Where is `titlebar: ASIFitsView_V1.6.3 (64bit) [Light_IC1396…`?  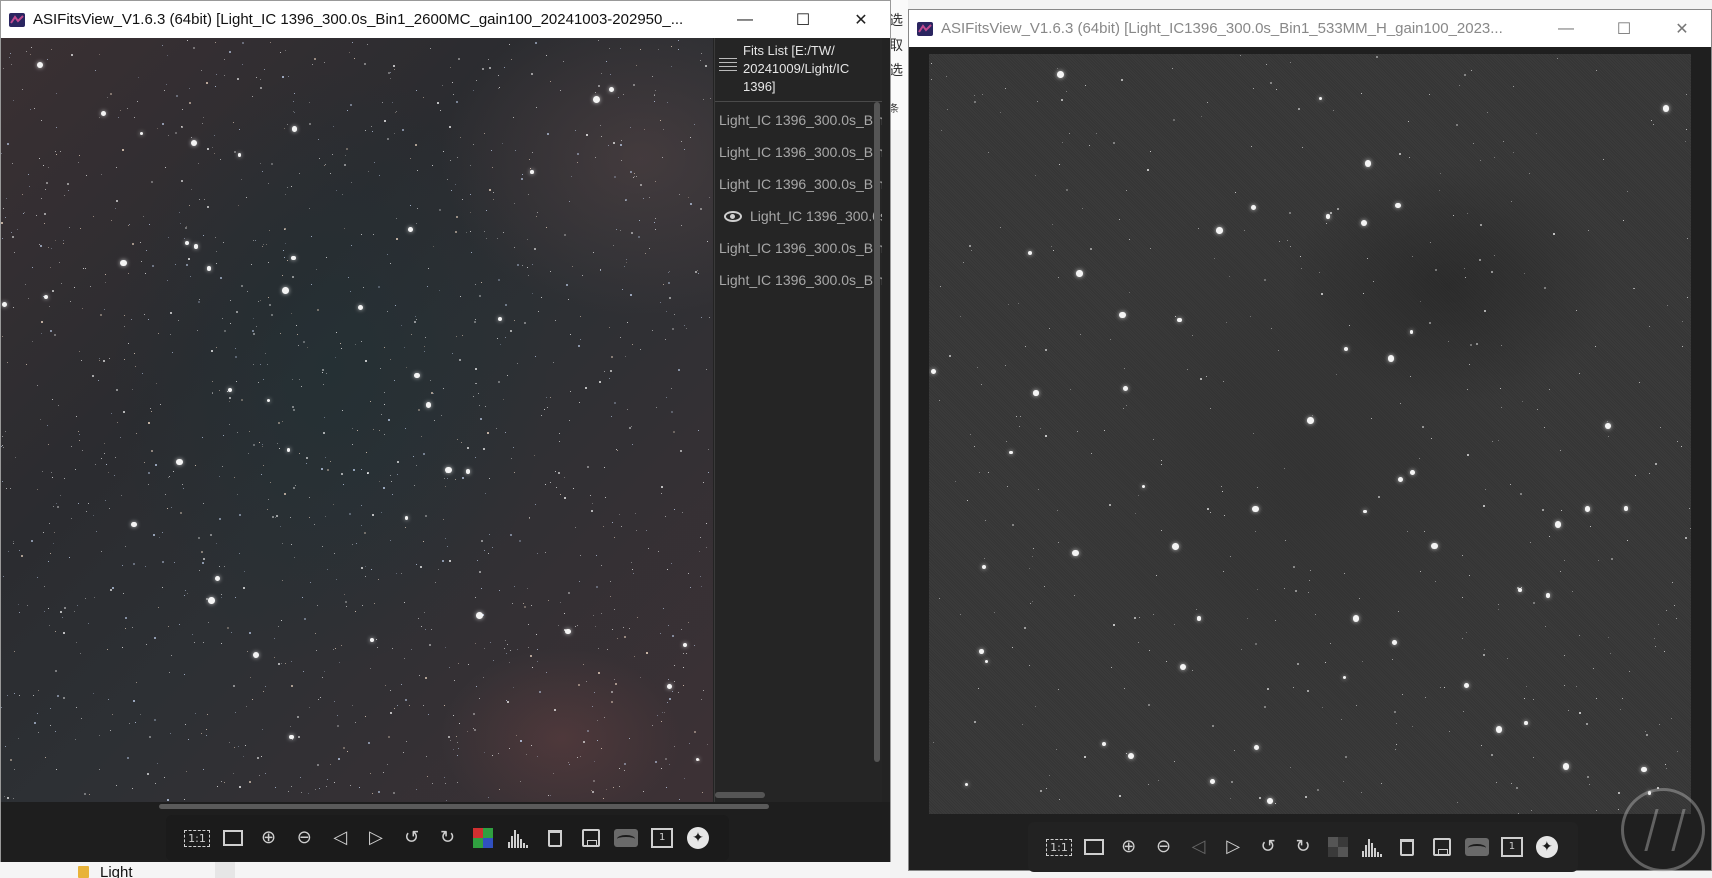 titlebar: ASIFitsView_V1.6.3 (64bit) [Light_IC1396… is located at coordinates (1310, 28).